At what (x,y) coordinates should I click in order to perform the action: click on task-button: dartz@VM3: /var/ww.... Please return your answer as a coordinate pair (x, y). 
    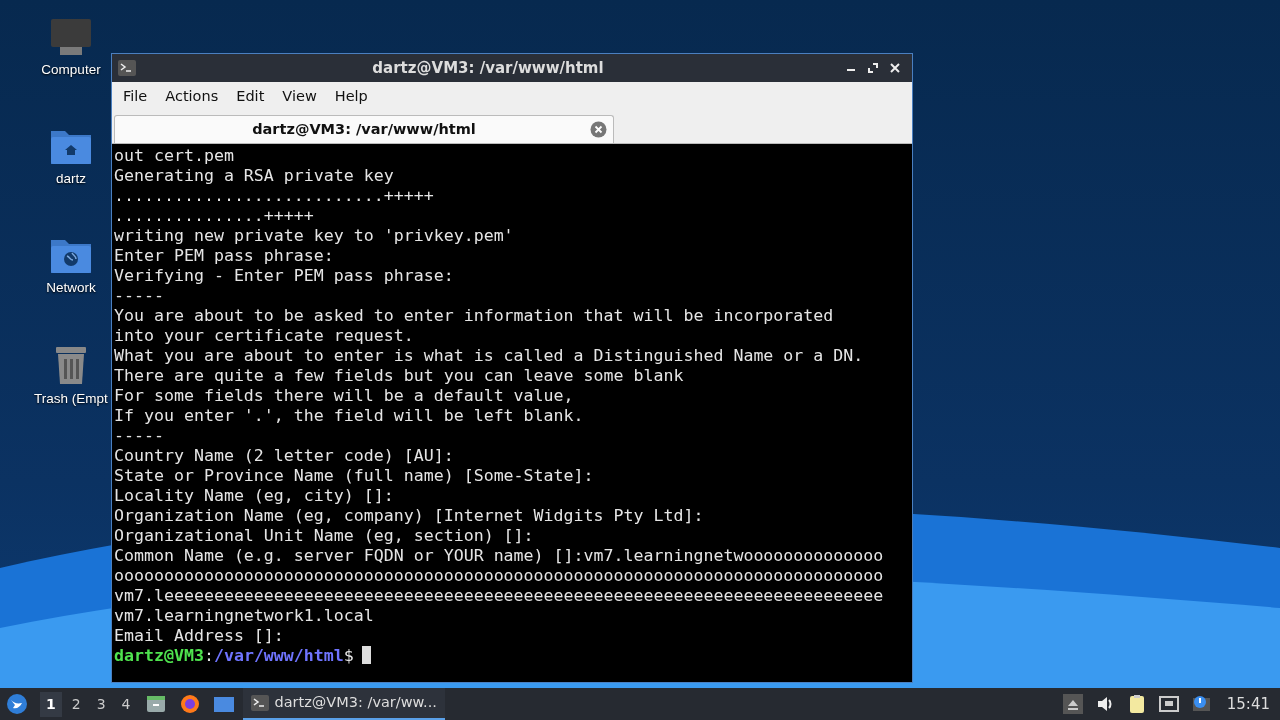
    Looking at the image, I should click on (343, 704).